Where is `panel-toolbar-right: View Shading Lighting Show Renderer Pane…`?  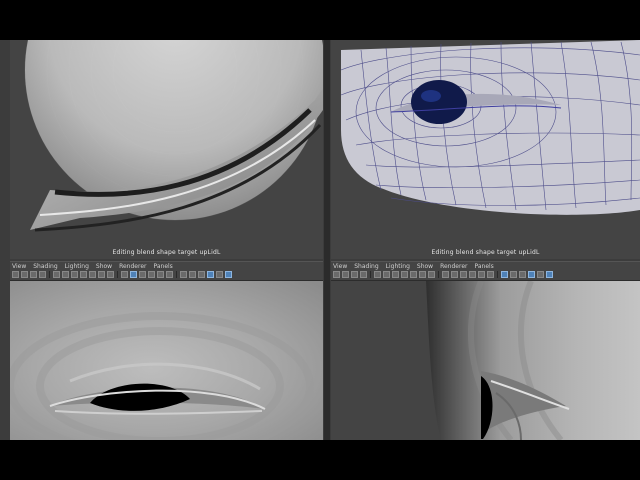
panel-toolbar-right: View Shading Lighting Show Renderer Pane… is located at coordinates (485, 271).